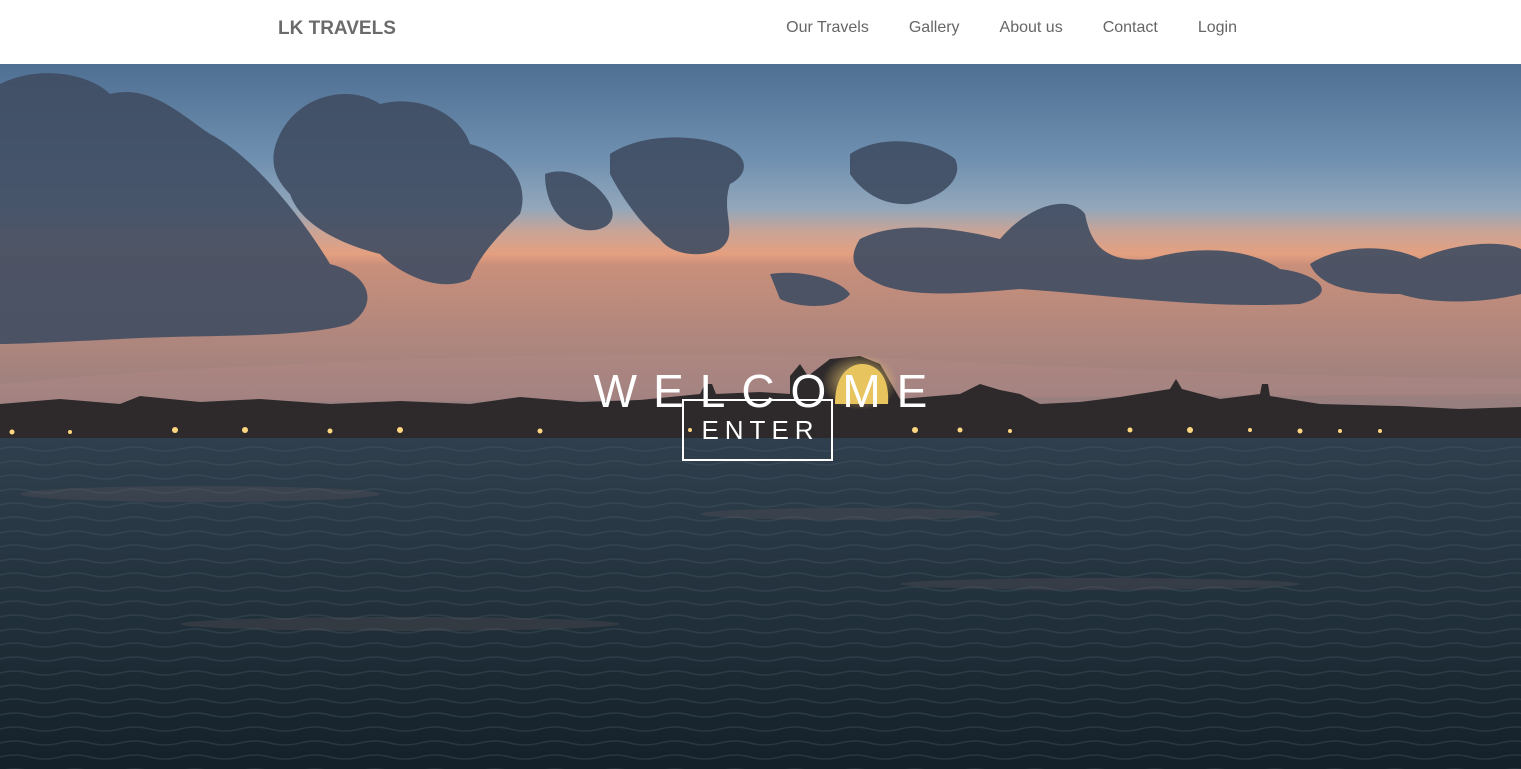  I want to click on nav-link-our-travels: Our Travels, so click(827, 28).